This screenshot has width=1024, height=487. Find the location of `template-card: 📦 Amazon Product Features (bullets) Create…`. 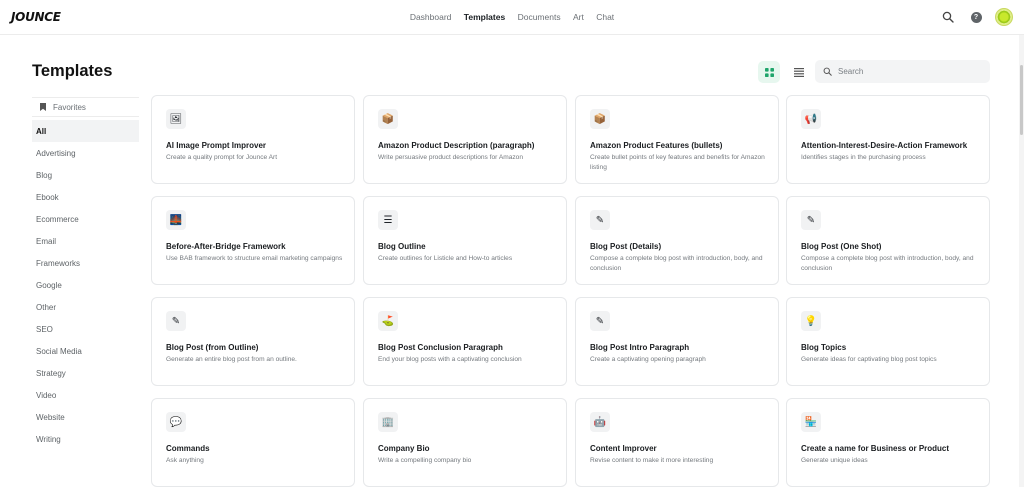

template-card: 📦 Amazon Product Features (bullets) Create… is located at coordinates (677, 139).